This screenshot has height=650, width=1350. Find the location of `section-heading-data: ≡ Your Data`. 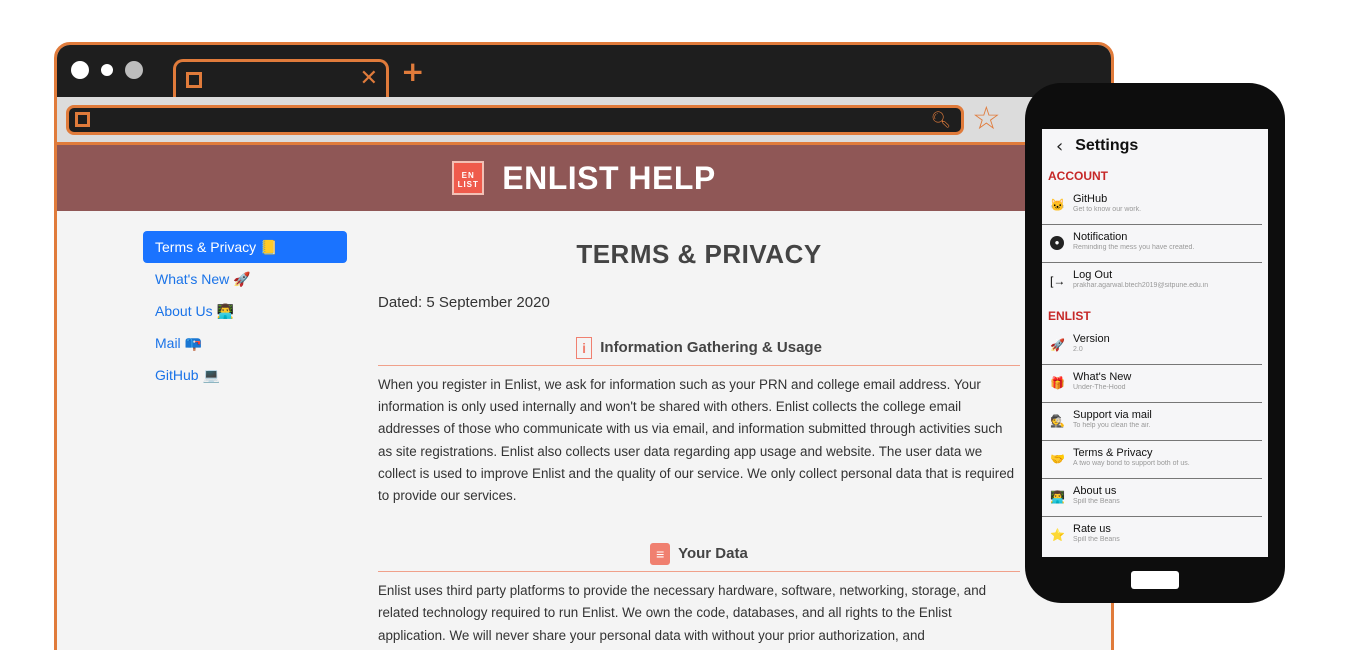

section-heading-data: ≡ Your Data is located at coordinates (699, 558).